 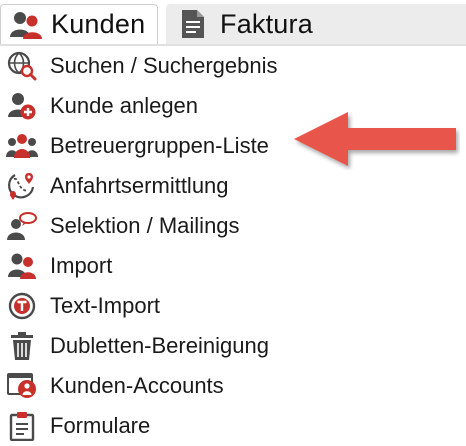 I want to click on clipboard-icon, so click(x=22, y=426).